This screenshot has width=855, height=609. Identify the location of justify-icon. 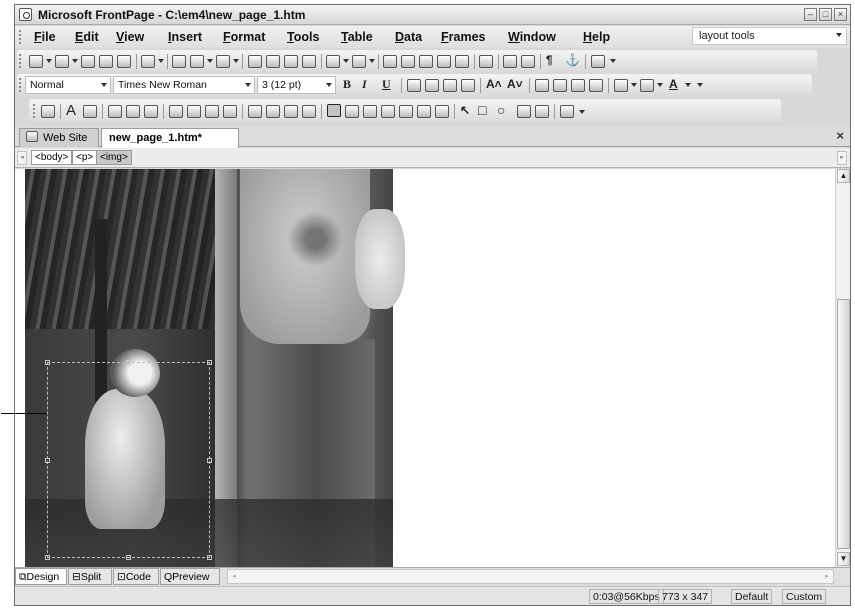
(468, 85).